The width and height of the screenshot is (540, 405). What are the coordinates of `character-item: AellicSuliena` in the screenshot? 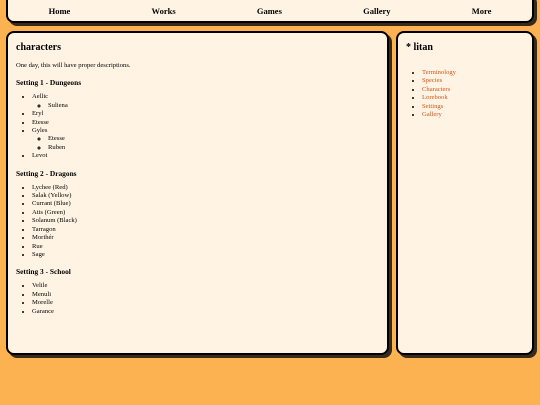 It's located at (205, 101).